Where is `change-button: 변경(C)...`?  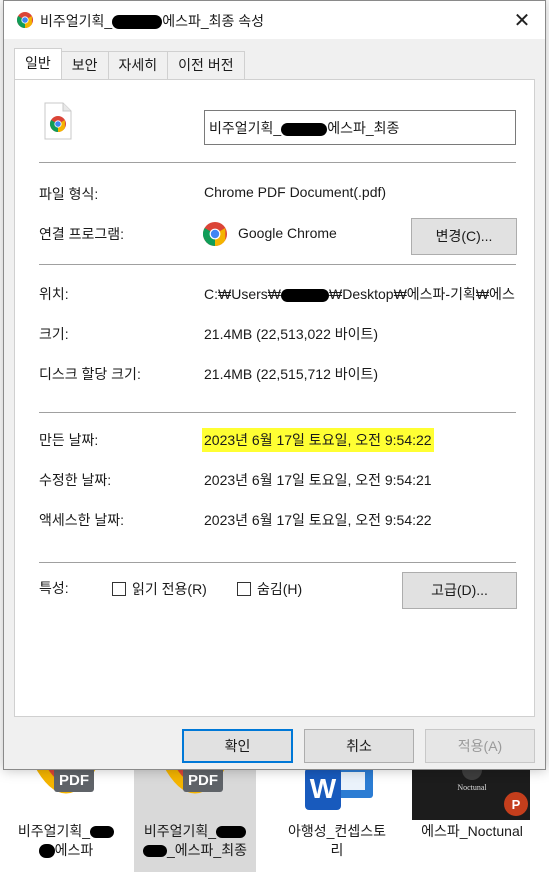
change-button: 변경(C)... is located at coordinates (464, 236).